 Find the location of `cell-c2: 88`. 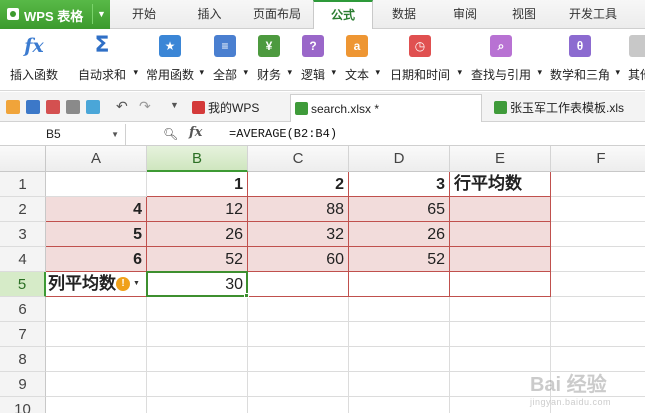

cell-c2: 88 is located at coordinates (298, 209).